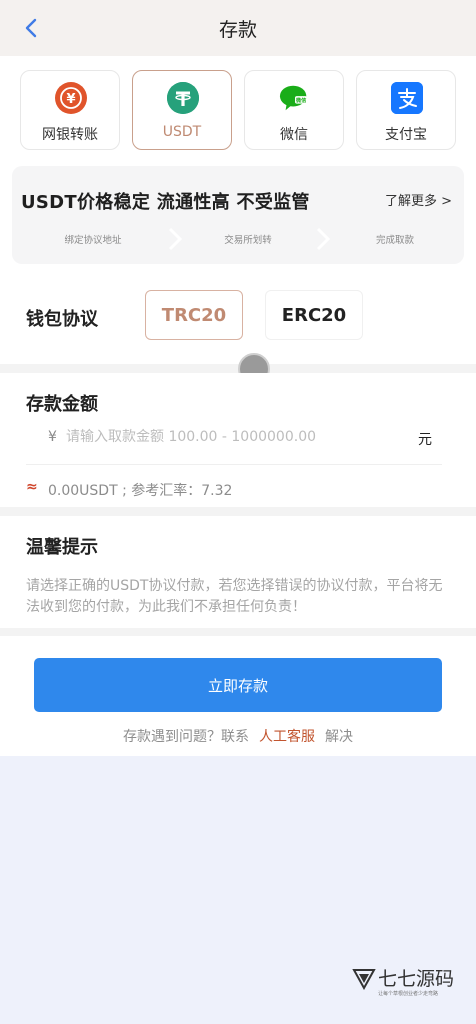 This screenshot has width=476, height=1024. Describe the element at coordinates (62, 404) in the screenshot. I see `amount-title: 存款金额` at that location.